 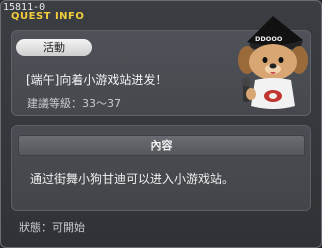 I want to click on recommended-level-label: 建議等級：, so click(x=54, y=103).